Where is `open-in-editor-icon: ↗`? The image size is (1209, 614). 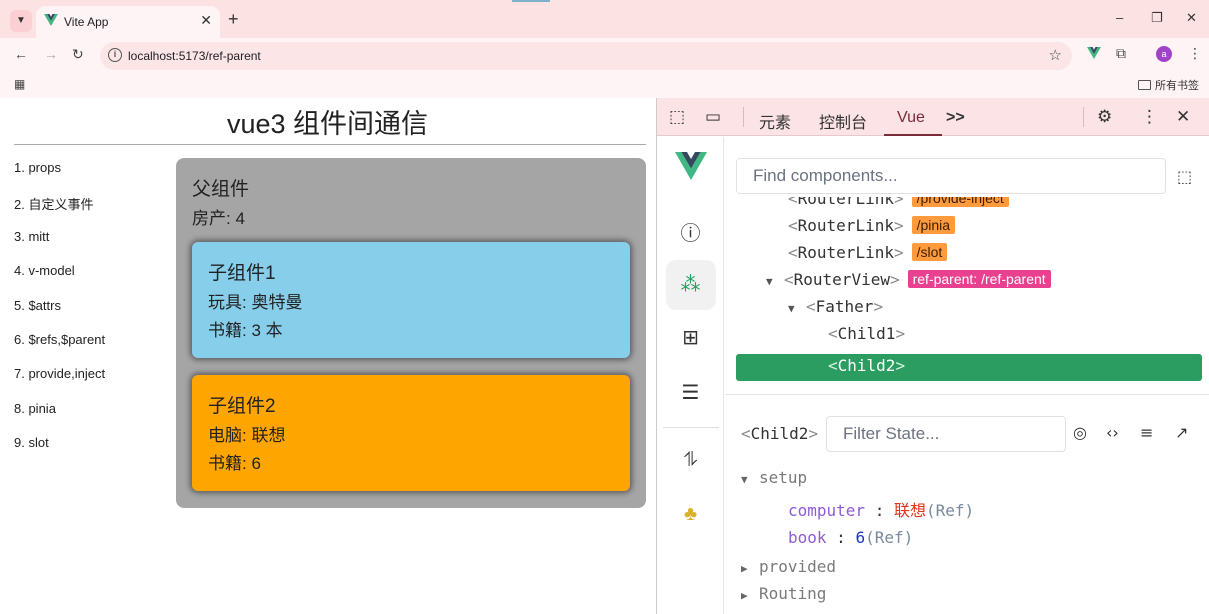 open-in-editor-icon: ↗ is located at coordinates (1181, 432).